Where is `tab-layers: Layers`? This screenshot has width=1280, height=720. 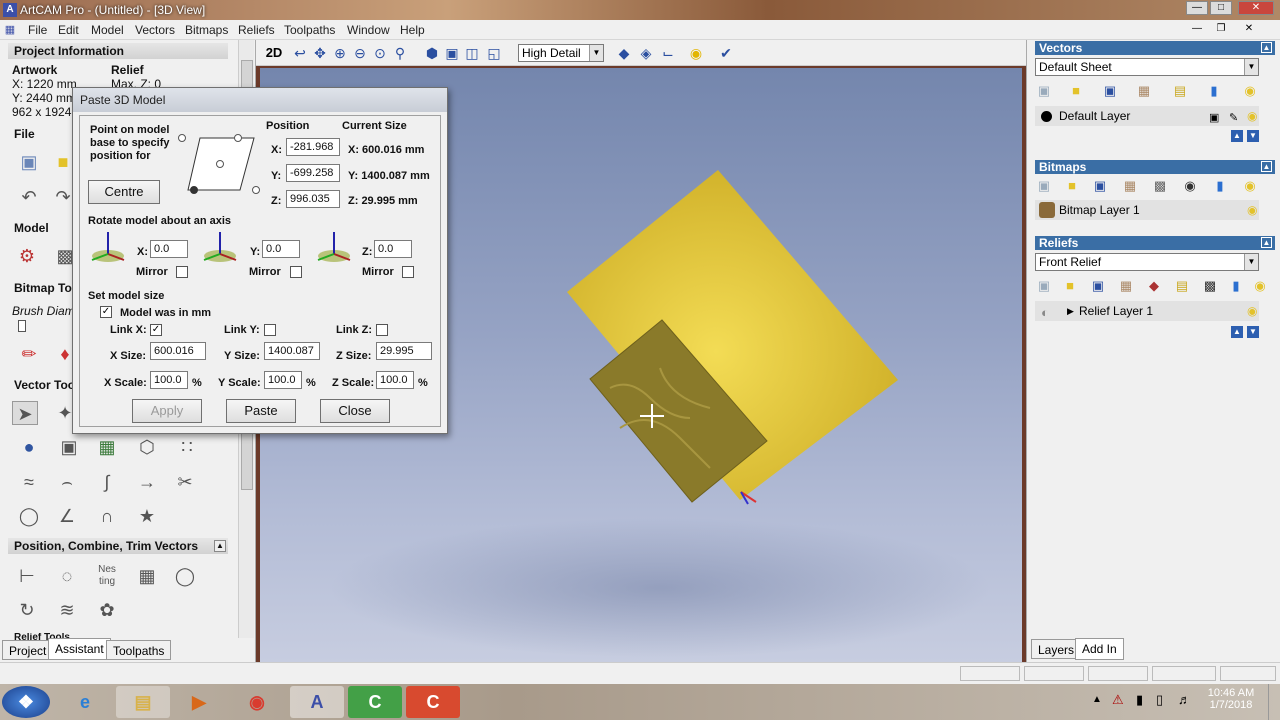
tab-layers: Layers is located at coordinates (1056, 649).